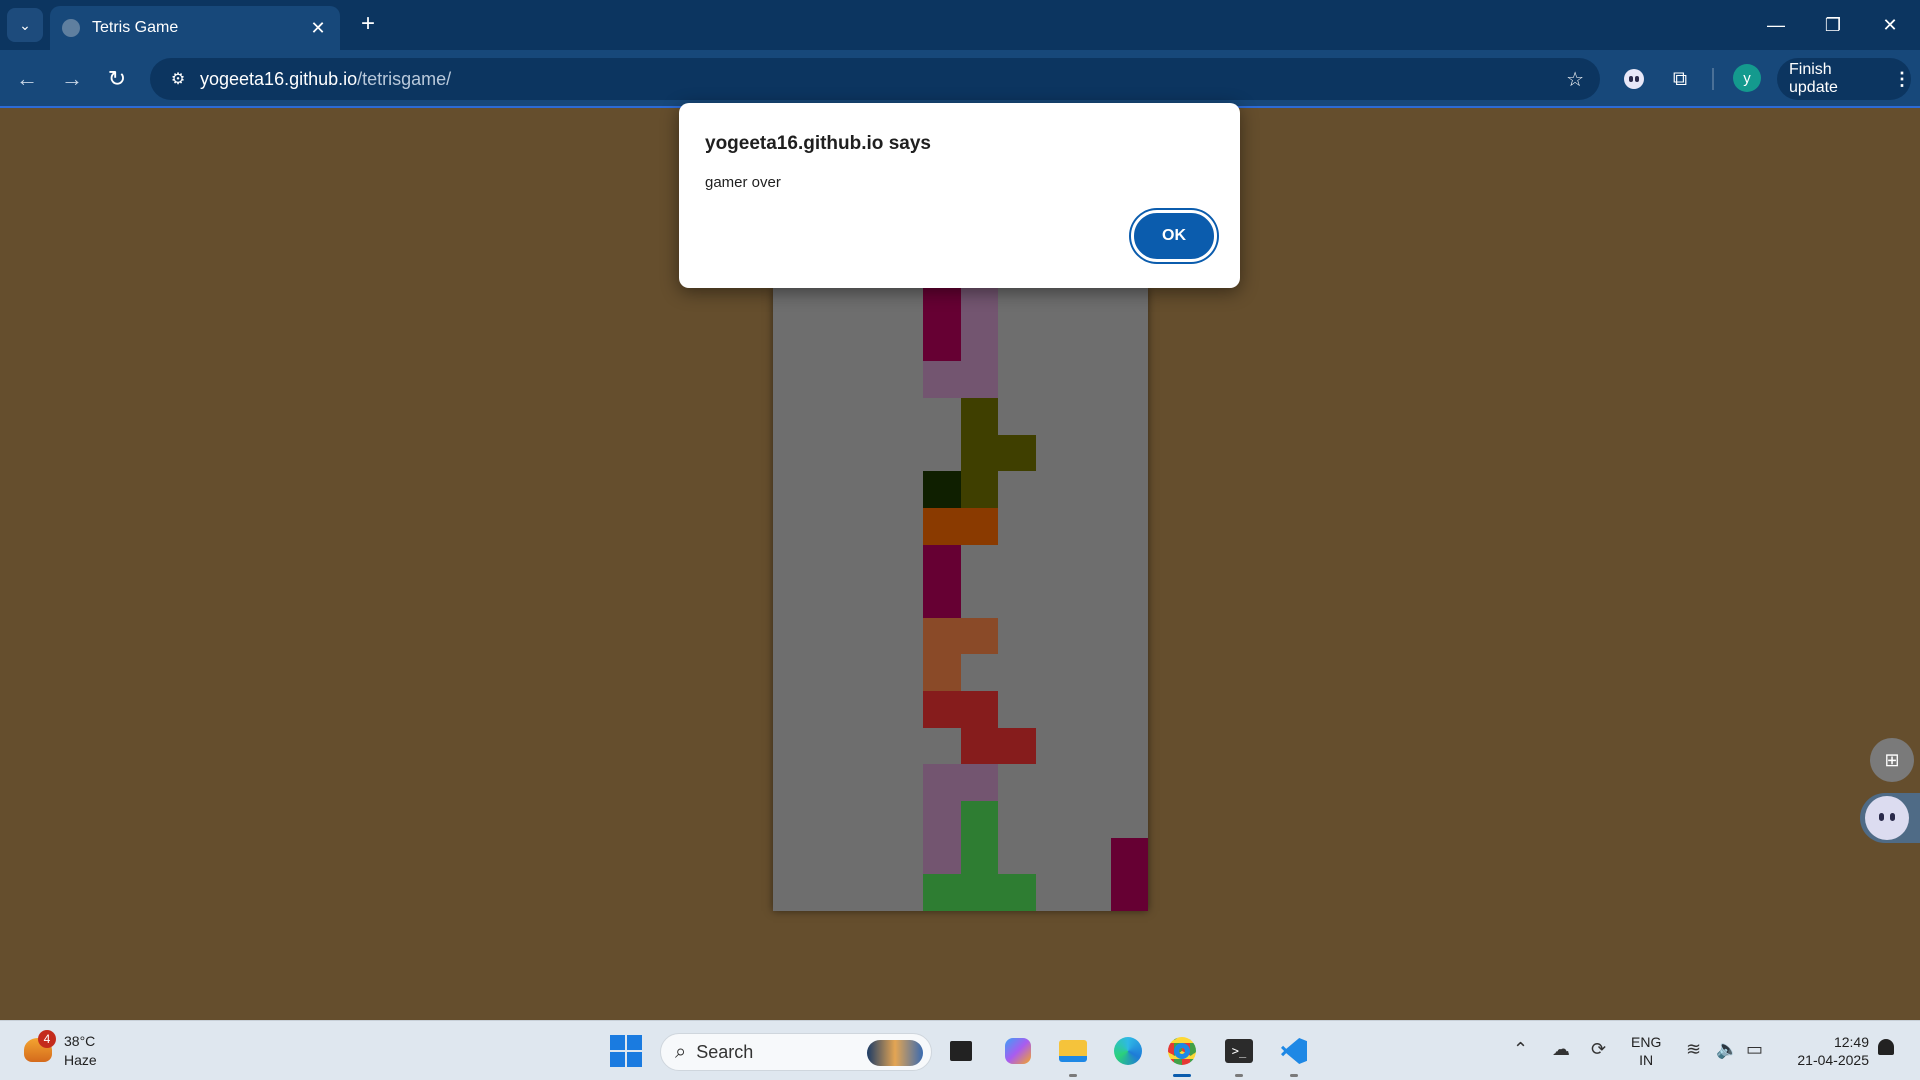 The image size is (1920, 1080). I want to click on weather-widget: 4 38°C Haze, so click(80, 1051).